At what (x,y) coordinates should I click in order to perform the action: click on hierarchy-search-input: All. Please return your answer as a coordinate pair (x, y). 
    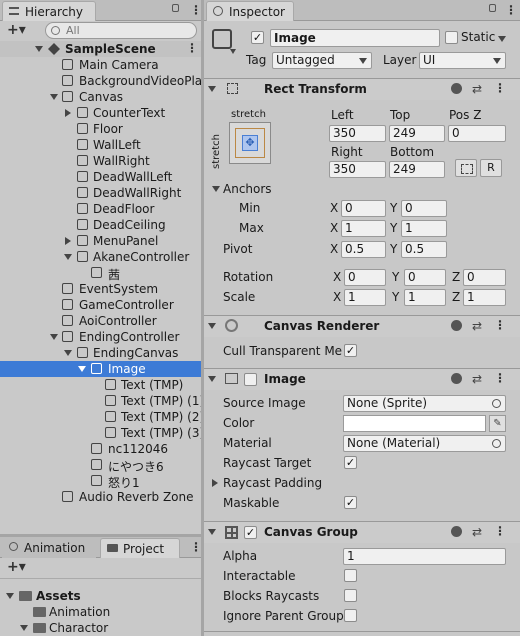
    Looking at the image, I should click on (121, 30).